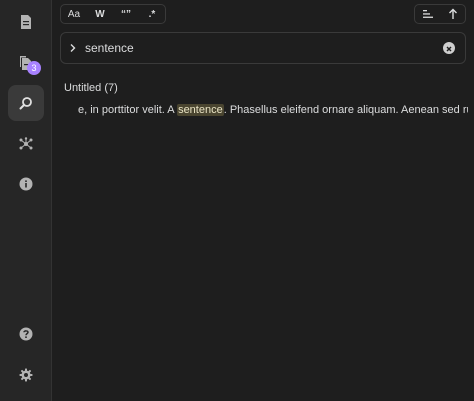  Describe the element at coordinates (91, 88) in the screenshot. I see `result-file-title: Untitled (7)` at that location.